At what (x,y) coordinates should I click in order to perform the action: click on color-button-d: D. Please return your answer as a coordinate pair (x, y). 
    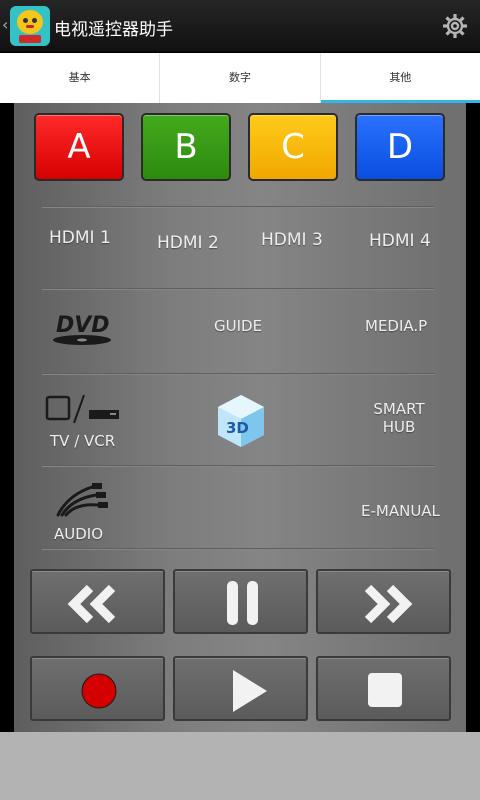
    Looking at the image, I should click on (400, 147).